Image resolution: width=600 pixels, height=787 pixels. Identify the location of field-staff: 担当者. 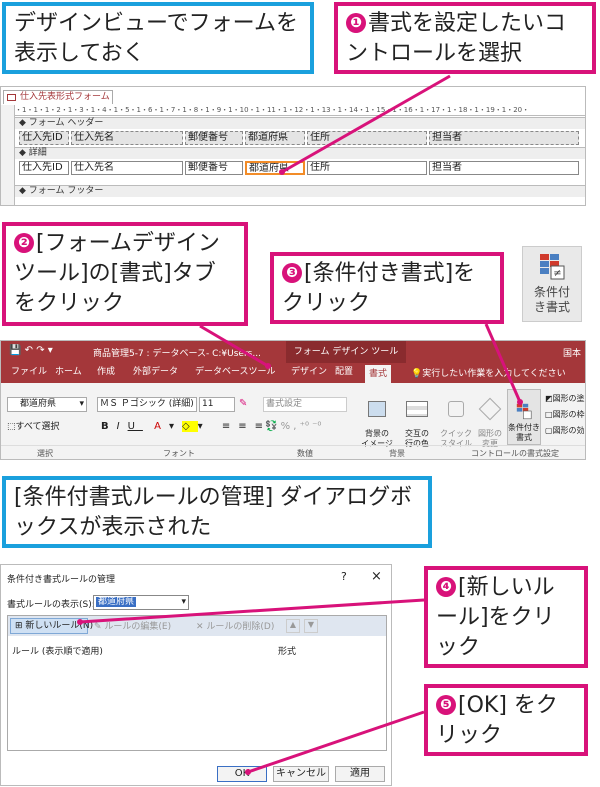
(504, 168).